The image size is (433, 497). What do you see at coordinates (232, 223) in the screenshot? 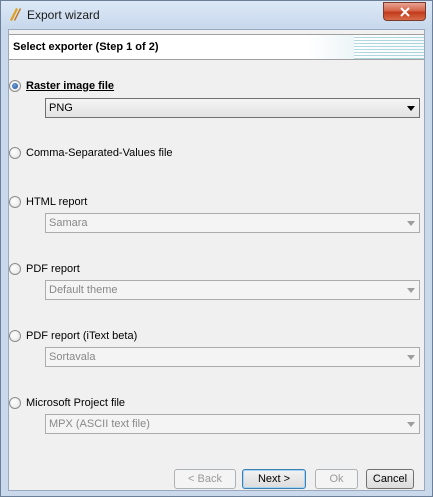
I see `html-theme-select: Samara` at bounding box center [232, 223].